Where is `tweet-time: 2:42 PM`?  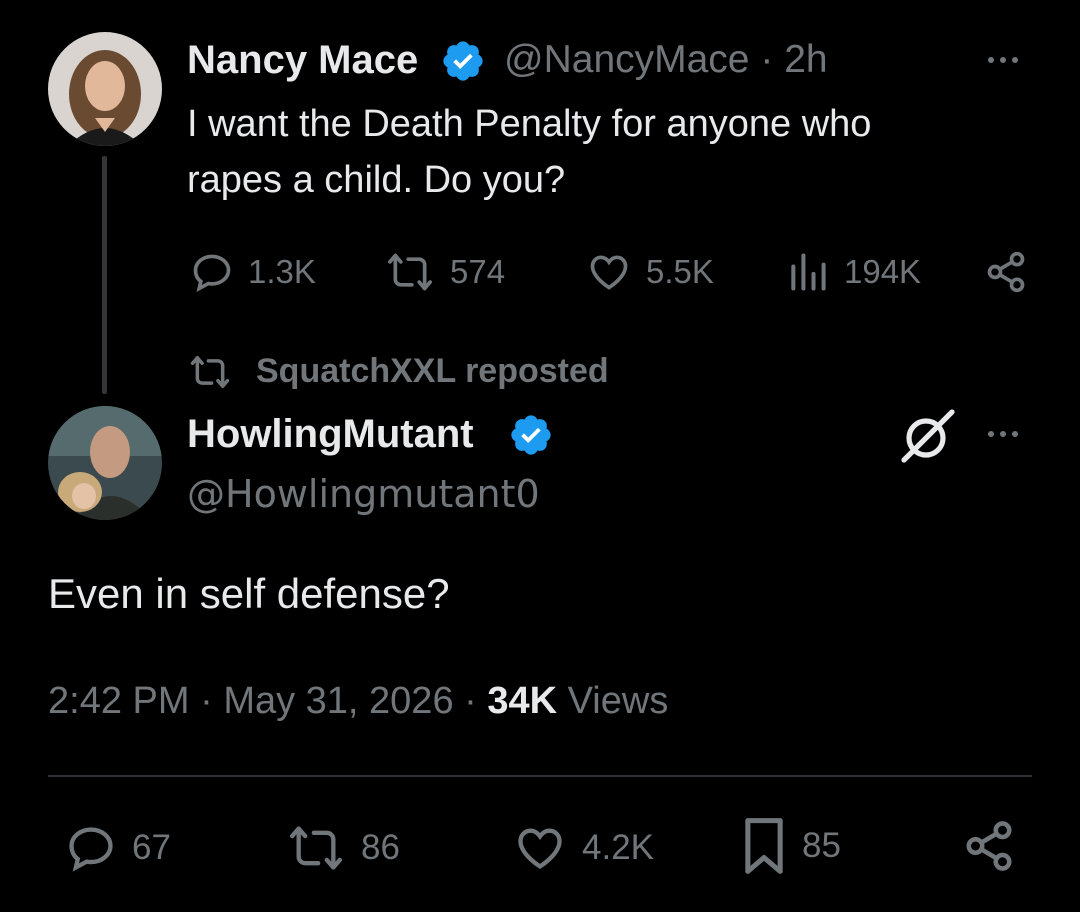 tweet-time: 2:42 PM is located at coordinates (119, 701).